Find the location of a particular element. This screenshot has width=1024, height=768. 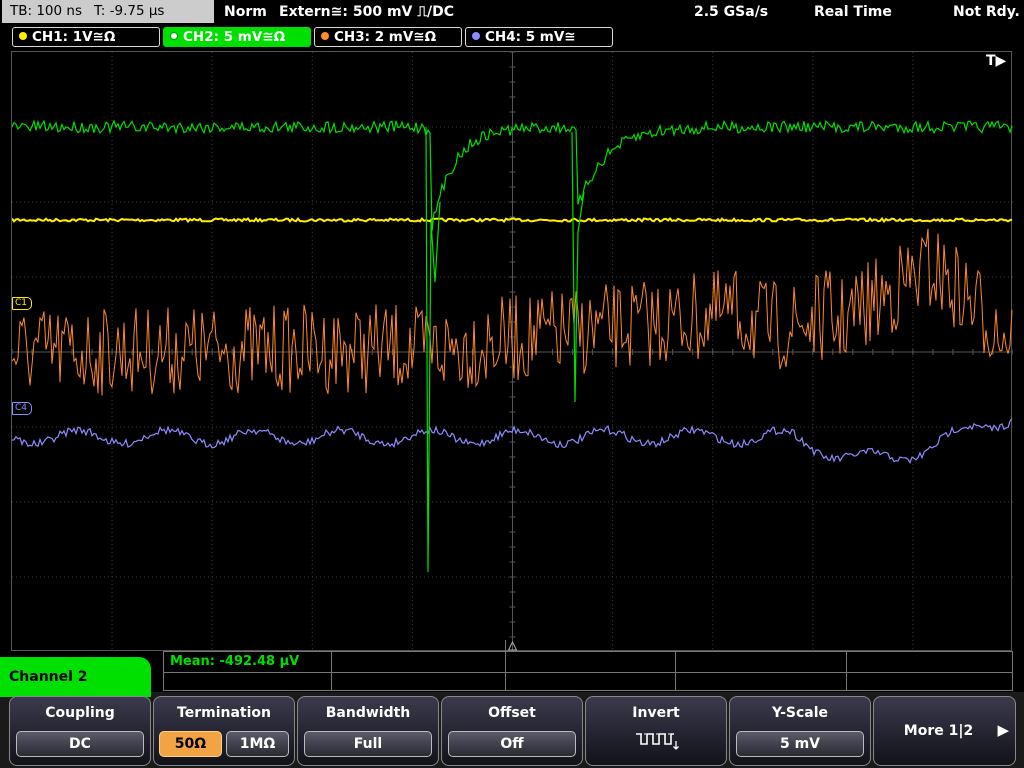

yscale-label: Y-Scale is located at coordinates (799, 713).